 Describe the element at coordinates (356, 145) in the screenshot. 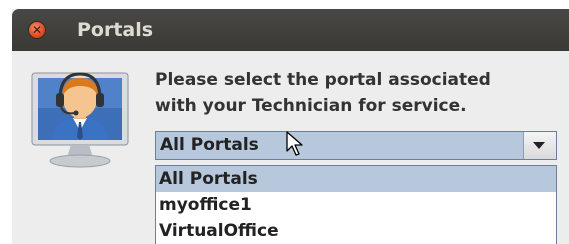

I see `portal-select: All Portals` at that location.